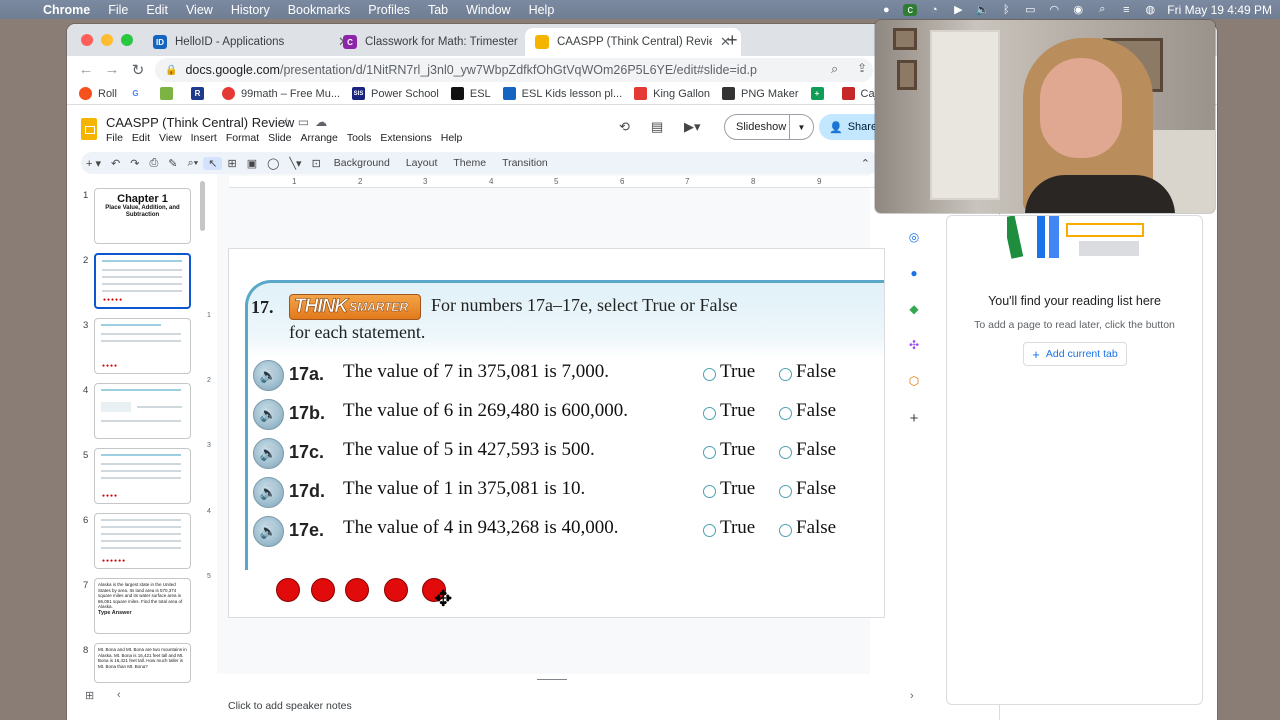 The width and height of the screenshot is (1280, 720). What do you see at coordinates (324, 122) in the screenshot?
I see `cloud-status-icon: ☁` at bounding box center [324, 122].